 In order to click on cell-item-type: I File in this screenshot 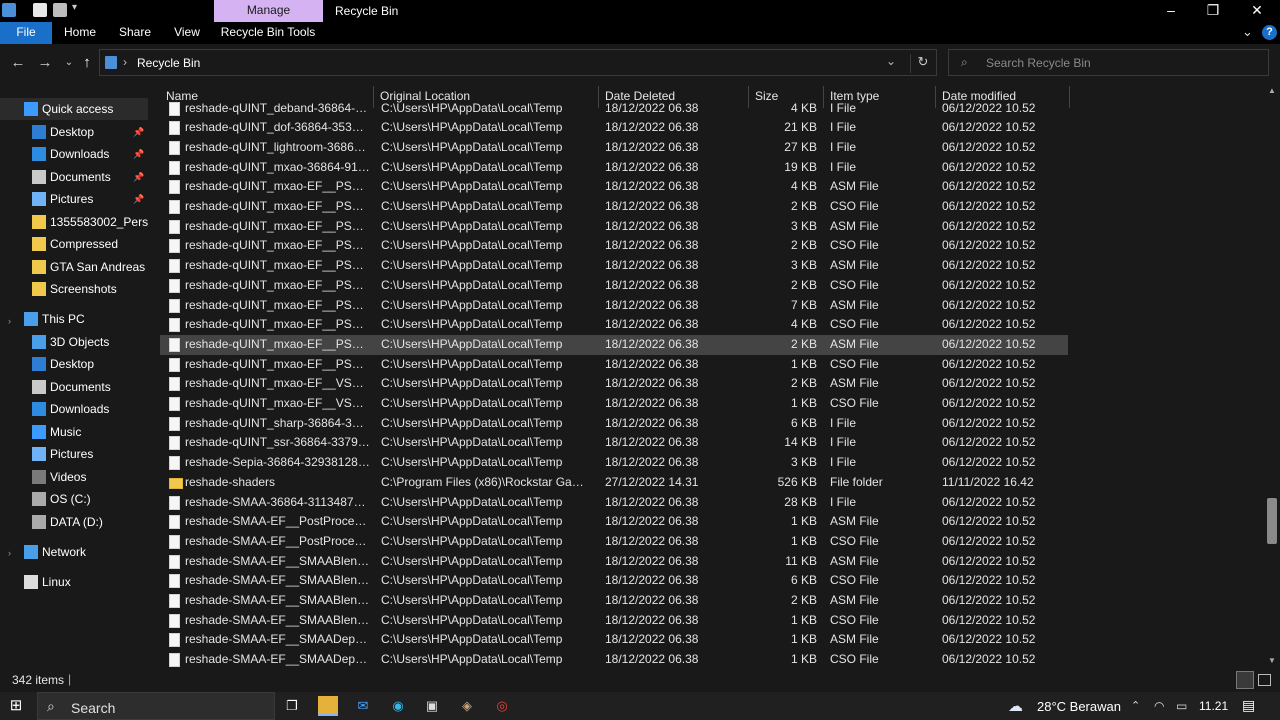, I will do `click(843, 146)`.